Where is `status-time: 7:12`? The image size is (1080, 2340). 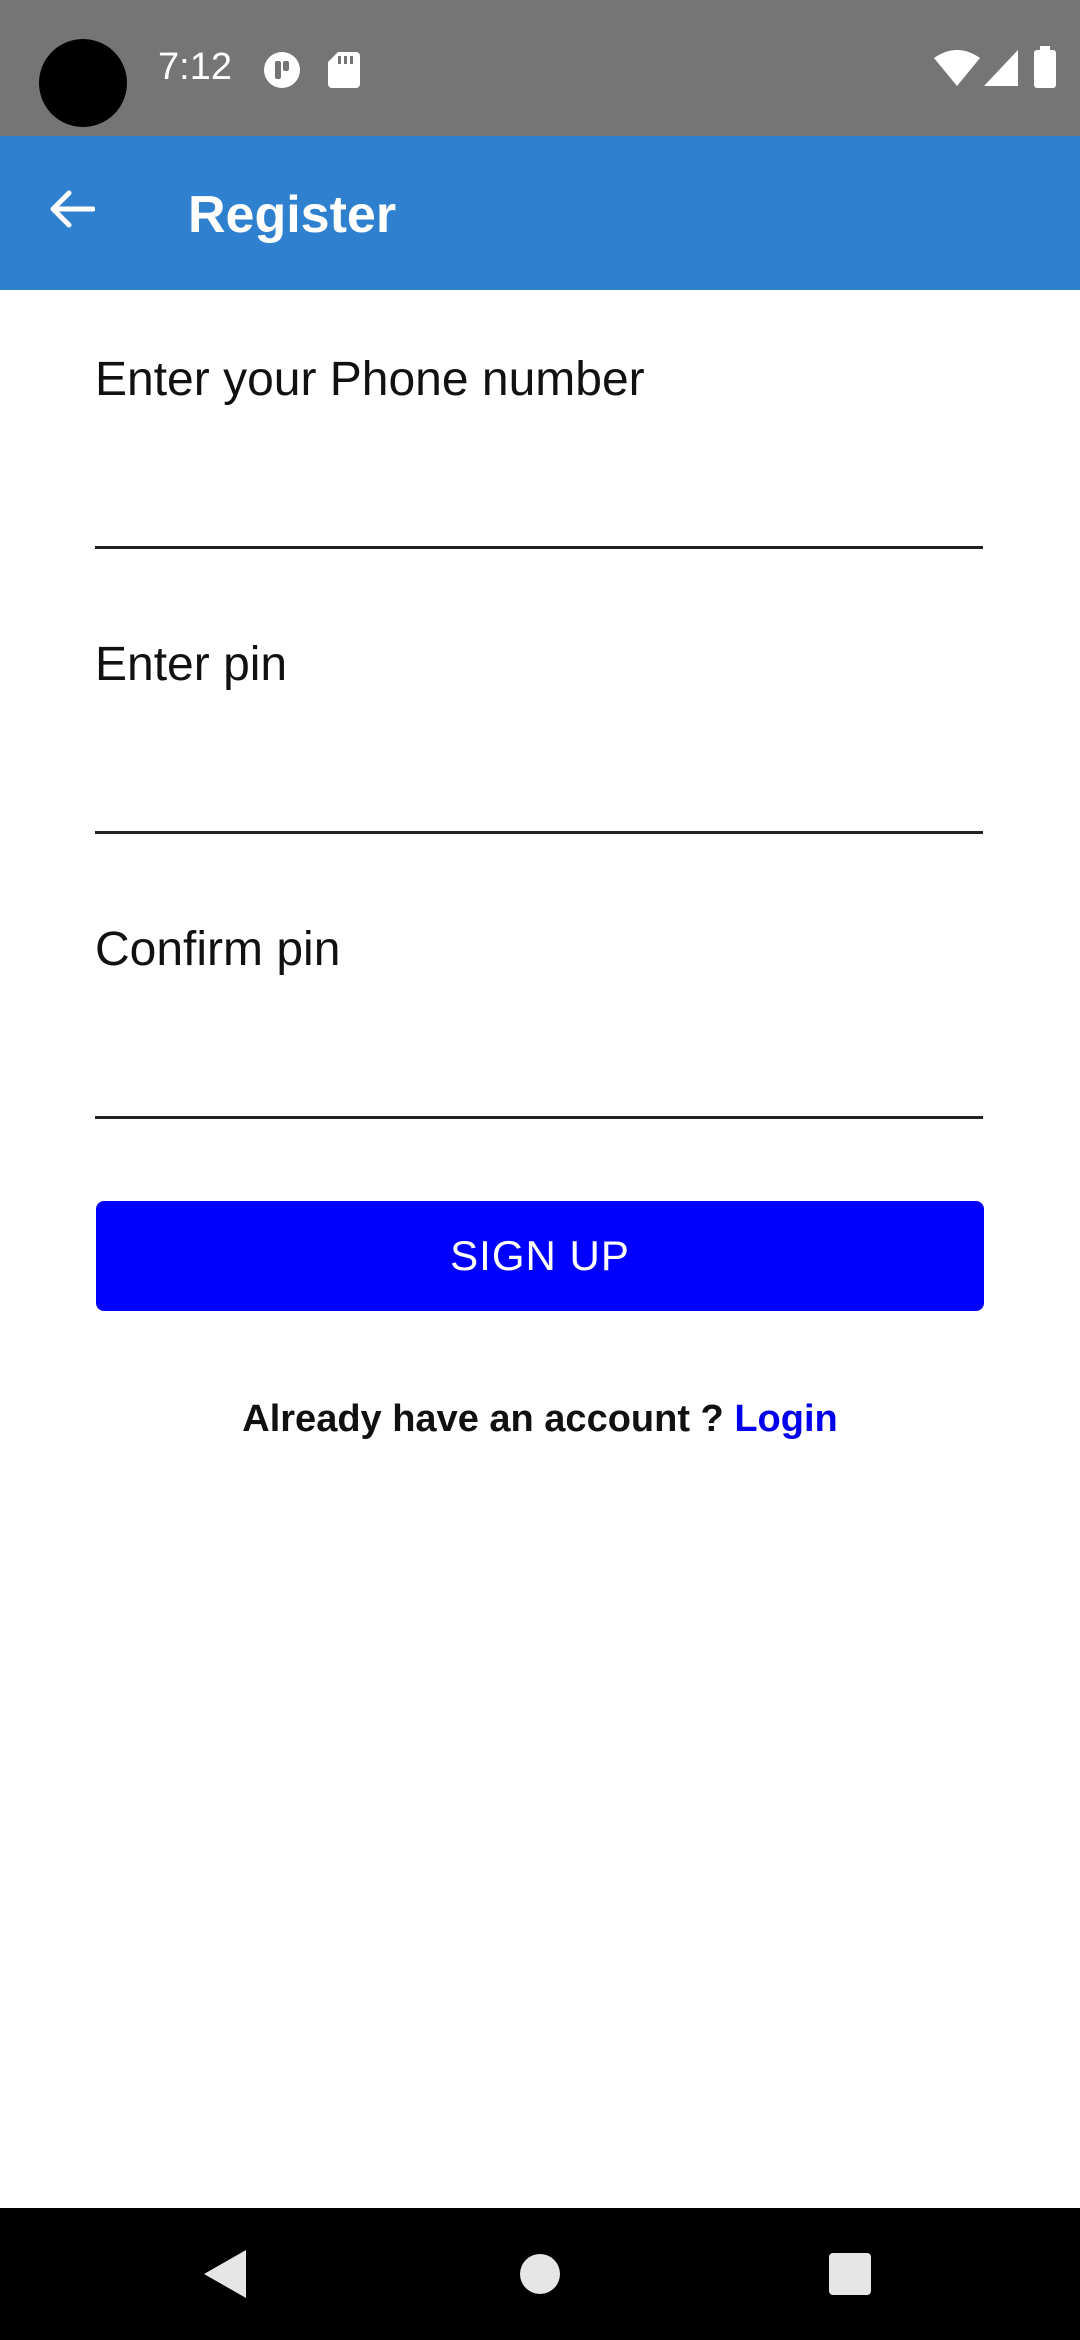 status-time: 7:12 is located at coordinates (195, 67).